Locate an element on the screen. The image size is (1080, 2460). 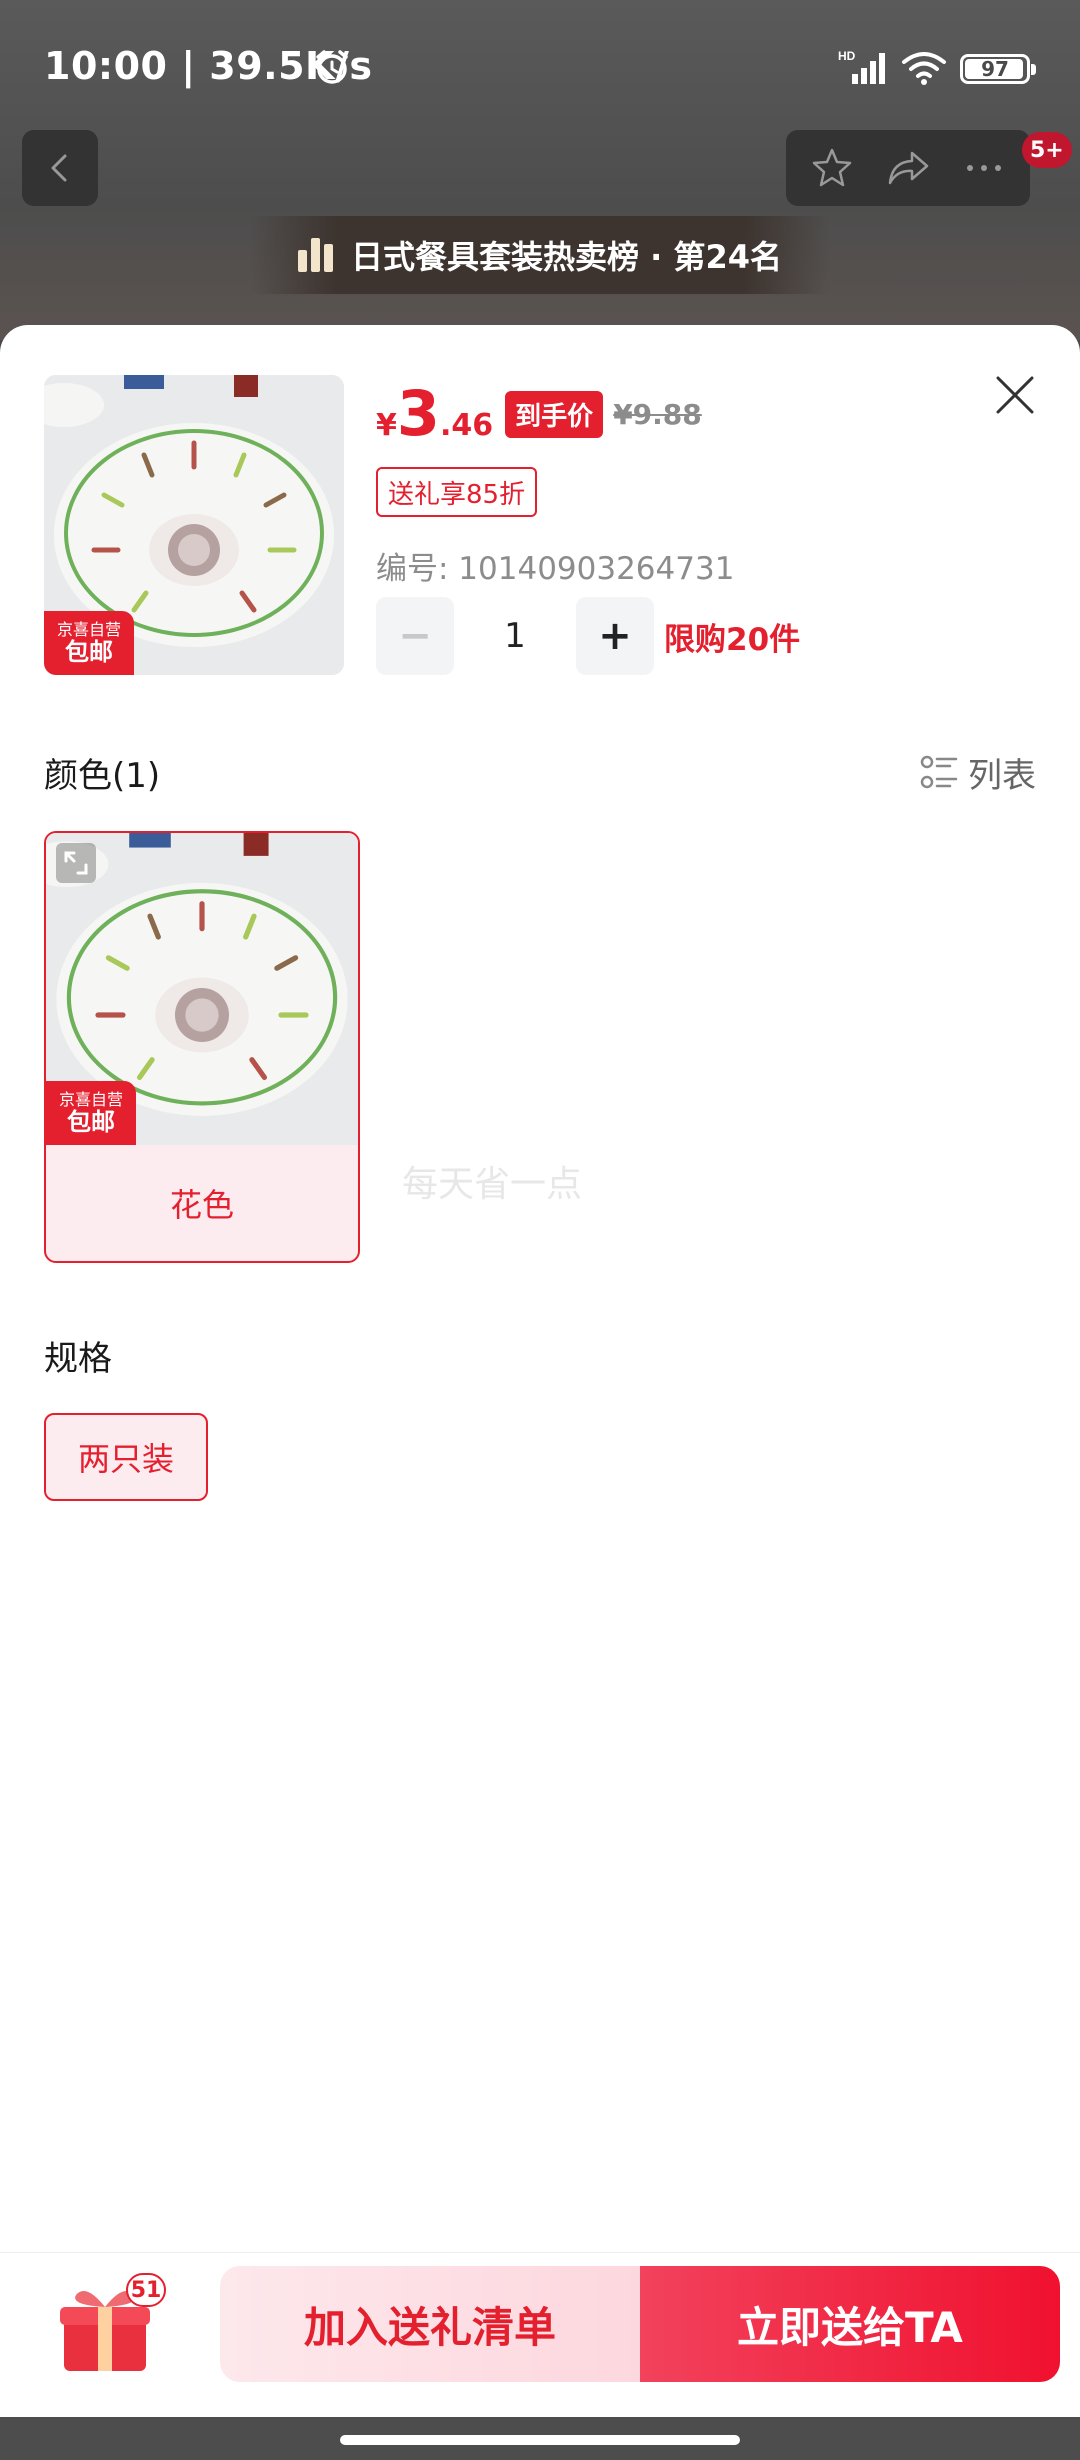
close-icon is located at coordinates (1015, 395).